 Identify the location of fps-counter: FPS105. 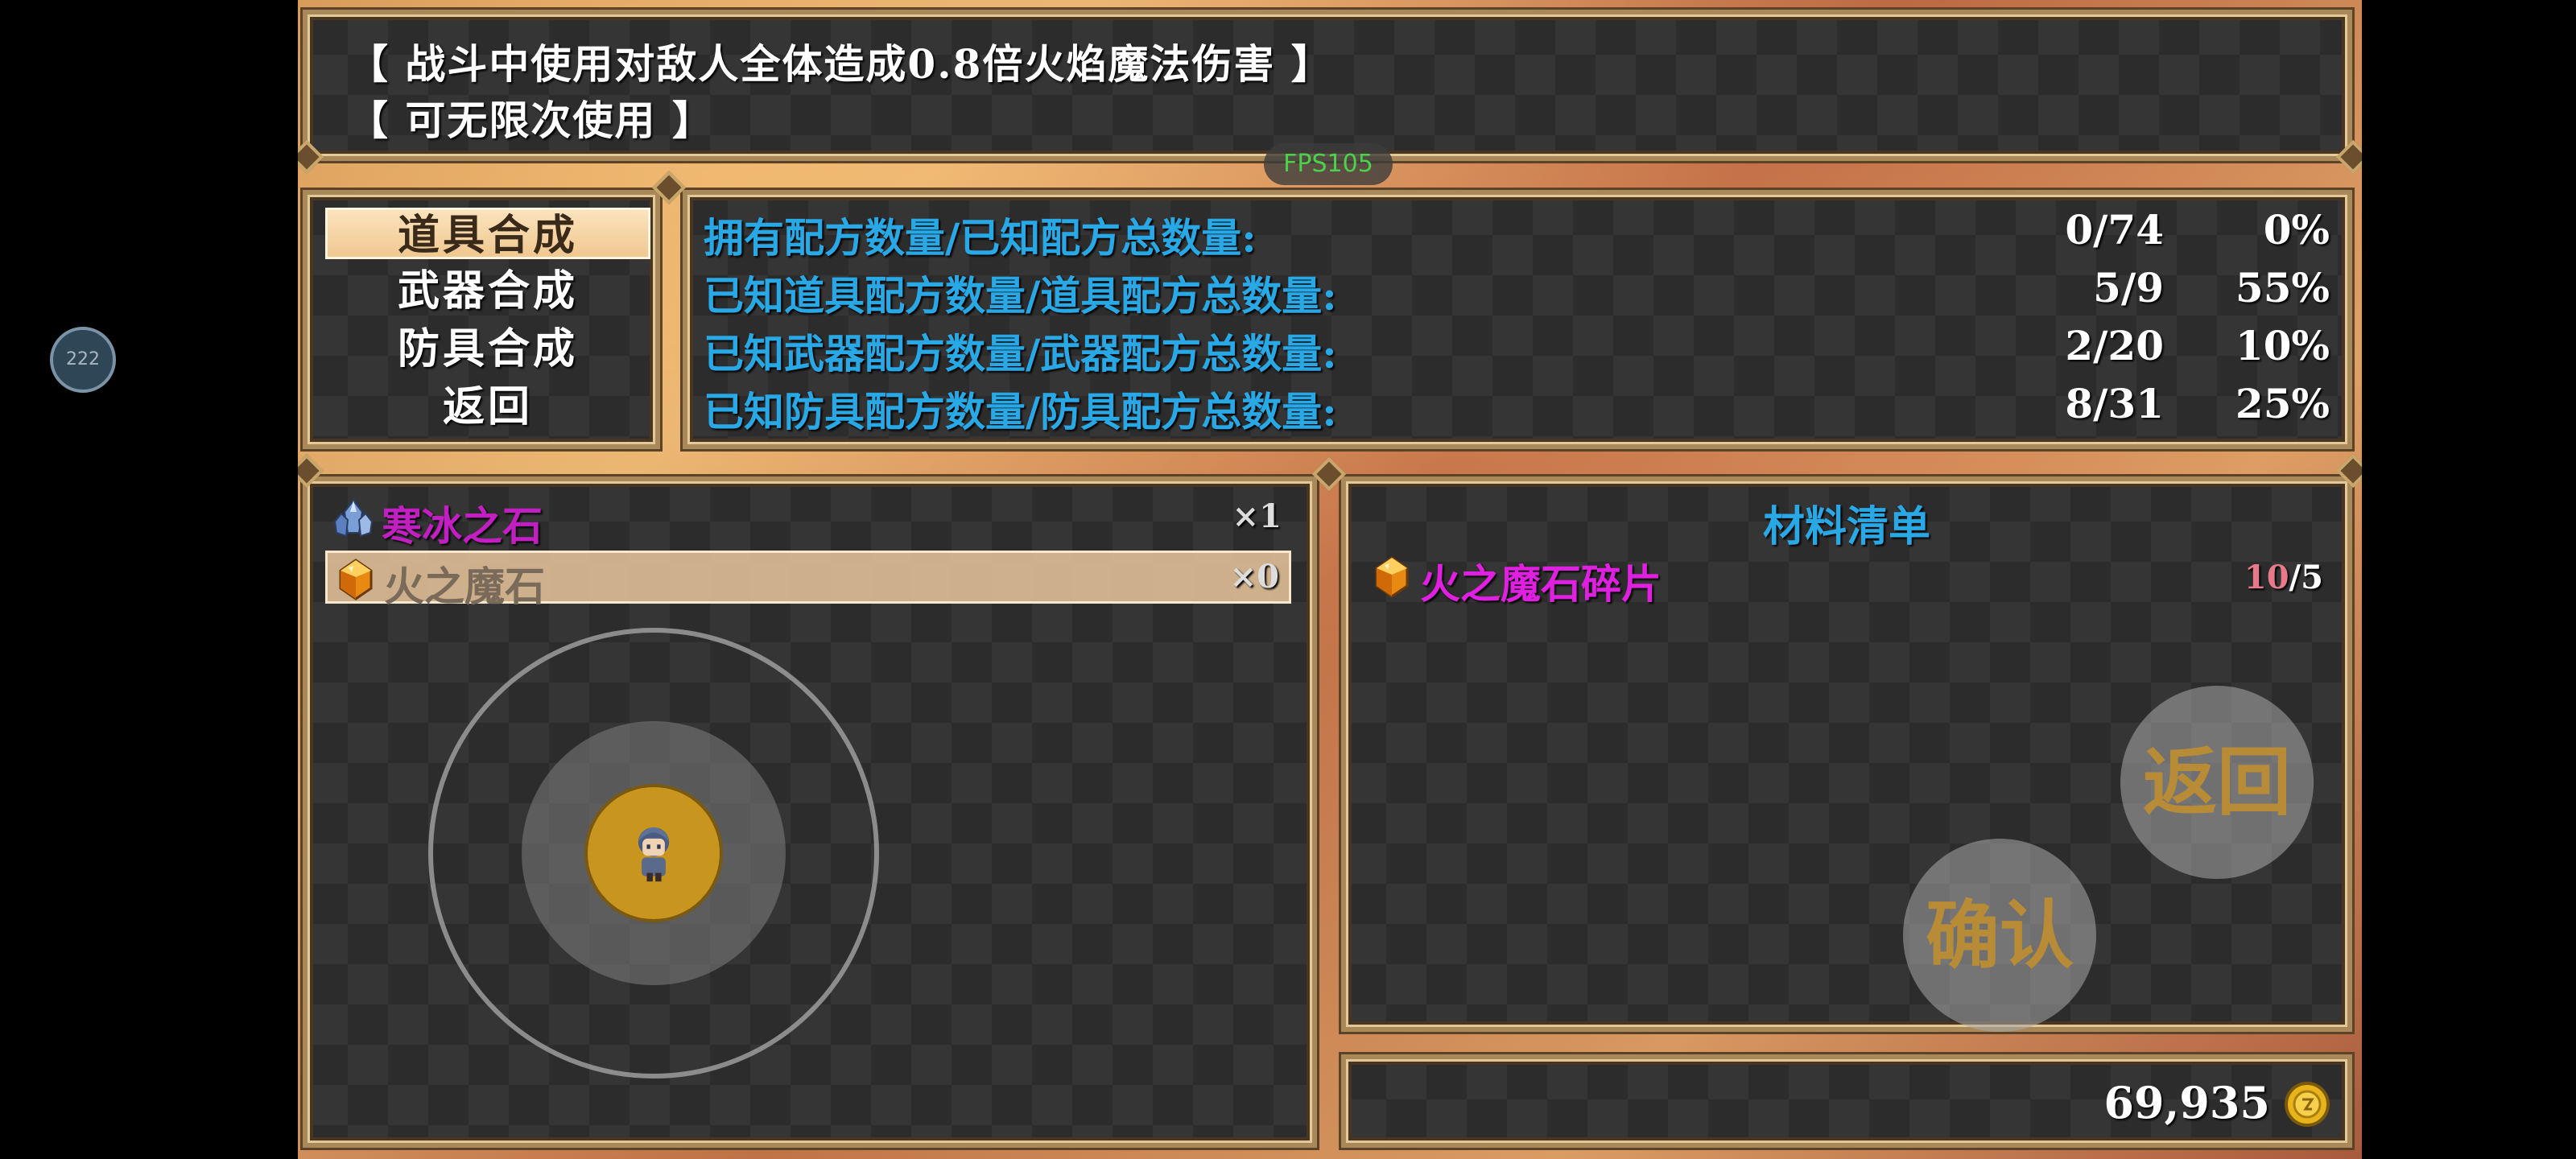
(1328, 164).